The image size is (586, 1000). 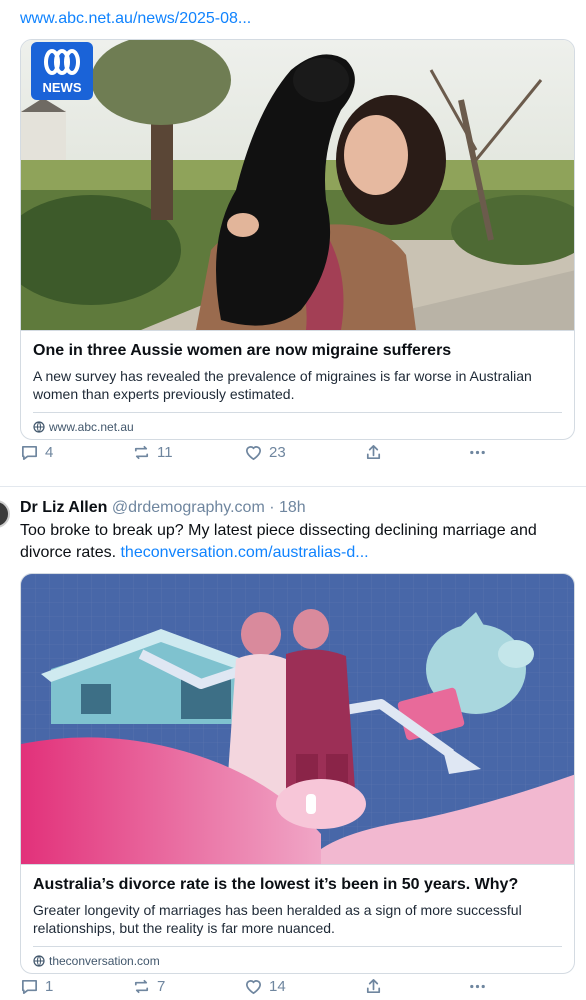 I want to click on reply-count: 4, so click(x=49, y=452).